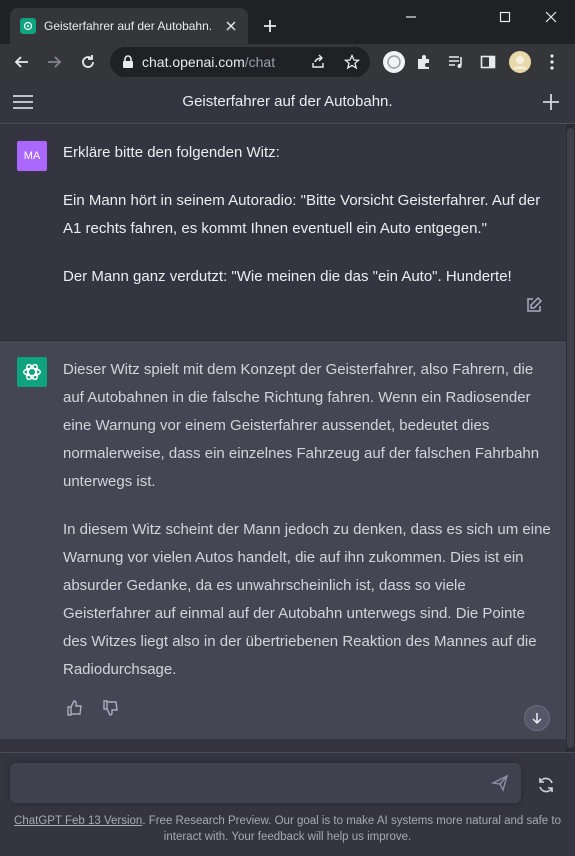 This screenshot has height=856, width=575. I want to click on chat-title: Geisterfahrer auf der Autobahn., so click(287, 101).